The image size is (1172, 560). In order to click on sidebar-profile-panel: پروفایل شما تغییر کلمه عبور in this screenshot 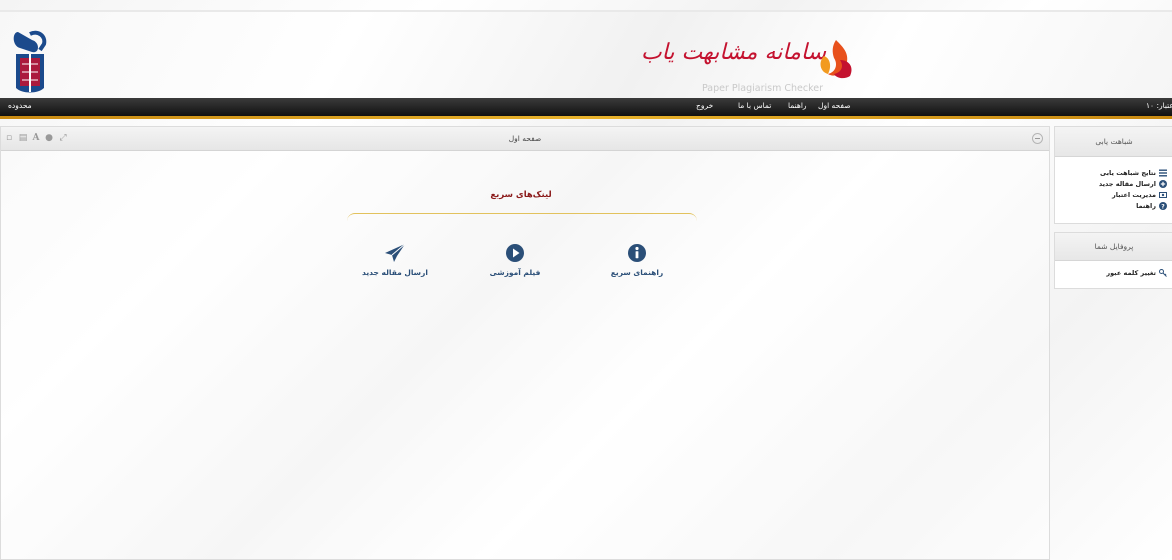, I will do `click(1113, 260)`.